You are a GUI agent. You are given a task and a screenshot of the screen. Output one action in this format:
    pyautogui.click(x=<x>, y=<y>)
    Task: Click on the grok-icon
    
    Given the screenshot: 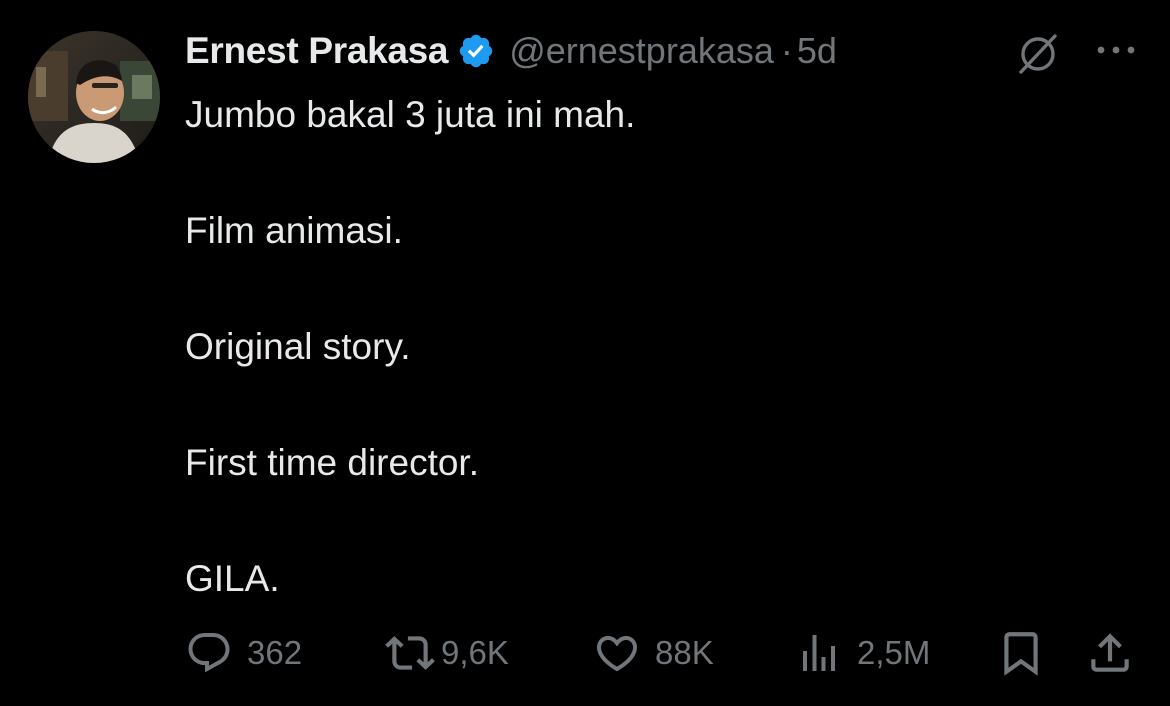 What is the action you would take?
    pyautogui.click(x=1038, y=53)
    